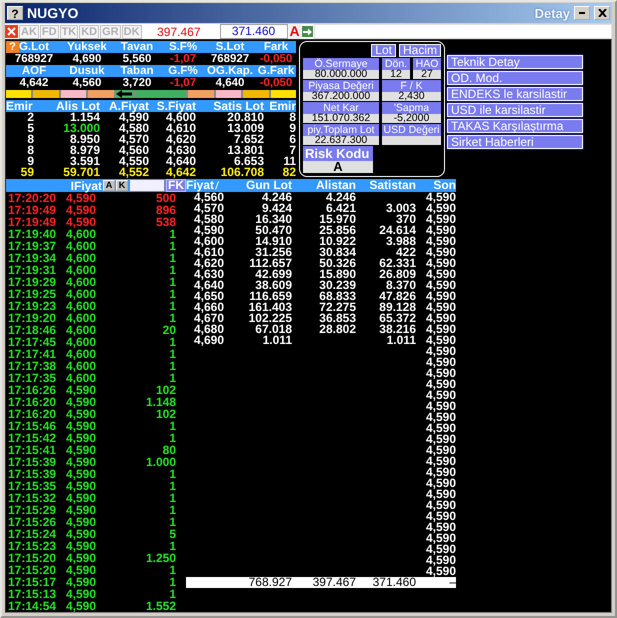  What do you see at coordinates (337, 329) in the screenshot?
I see `table-cell-text: 28.802` at bounding box center [337, 329].